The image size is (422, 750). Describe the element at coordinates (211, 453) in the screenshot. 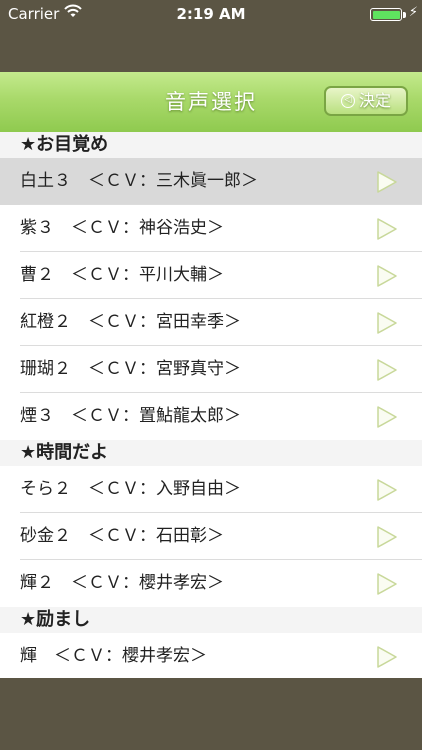

I see `section-header: ★時間だよ` at that location.